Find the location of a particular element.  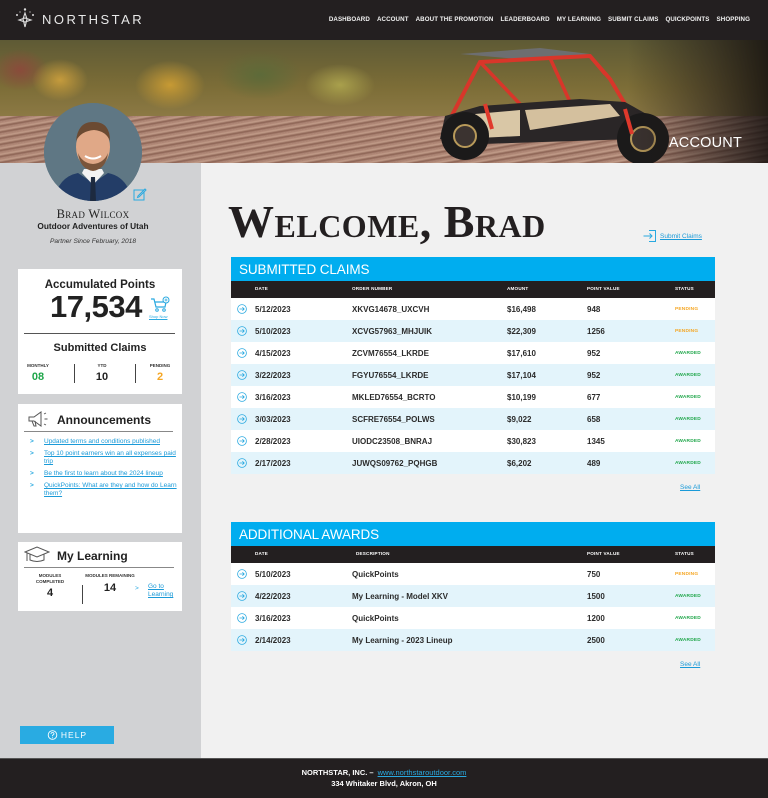

nav-leaderboard: LEADERBOARD is located at coordinates (524, 19).